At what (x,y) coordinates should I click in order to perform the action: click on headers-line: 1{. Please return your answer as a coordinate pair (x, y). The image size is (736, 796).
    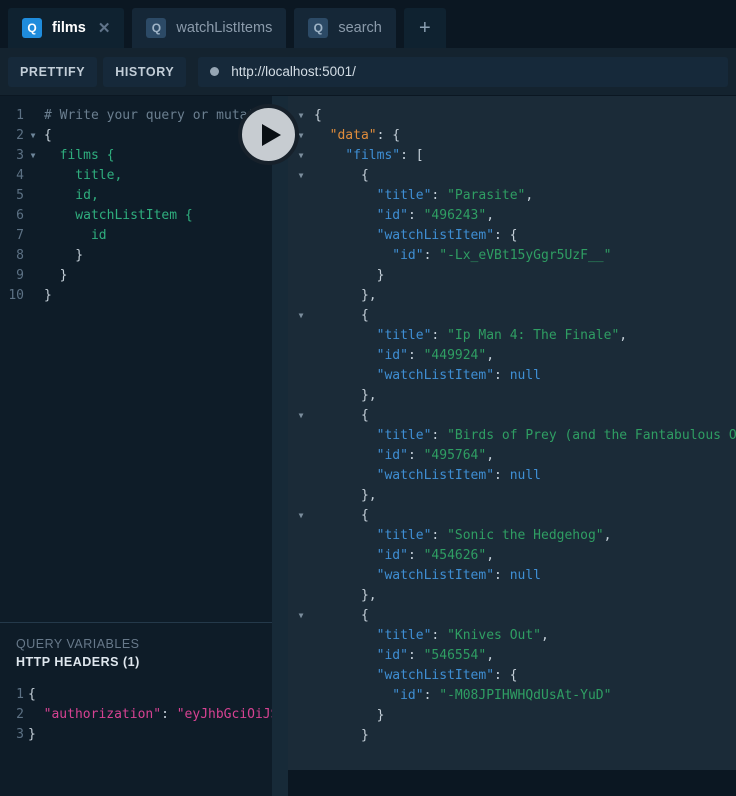
    Looking at the image, I should click on (136, 695).